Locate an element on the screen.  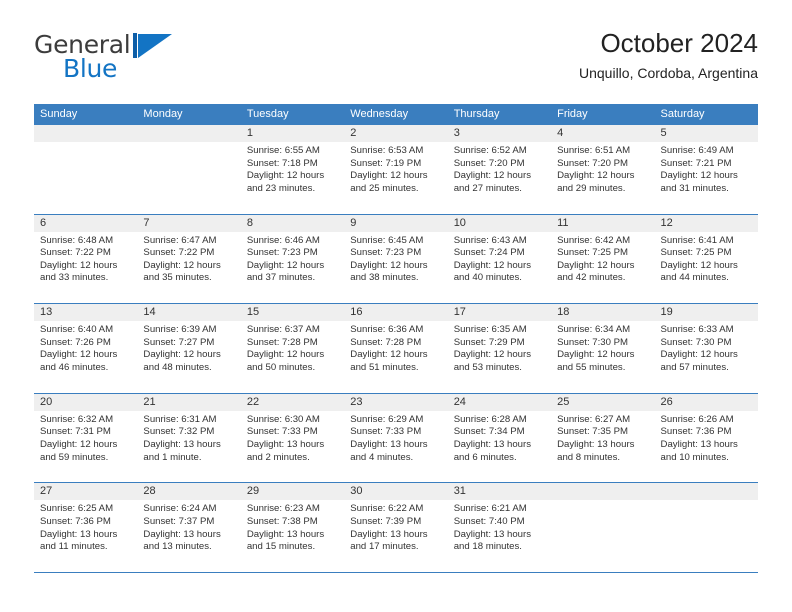
day-number-band: 30 is located at coordinates (396, 492).